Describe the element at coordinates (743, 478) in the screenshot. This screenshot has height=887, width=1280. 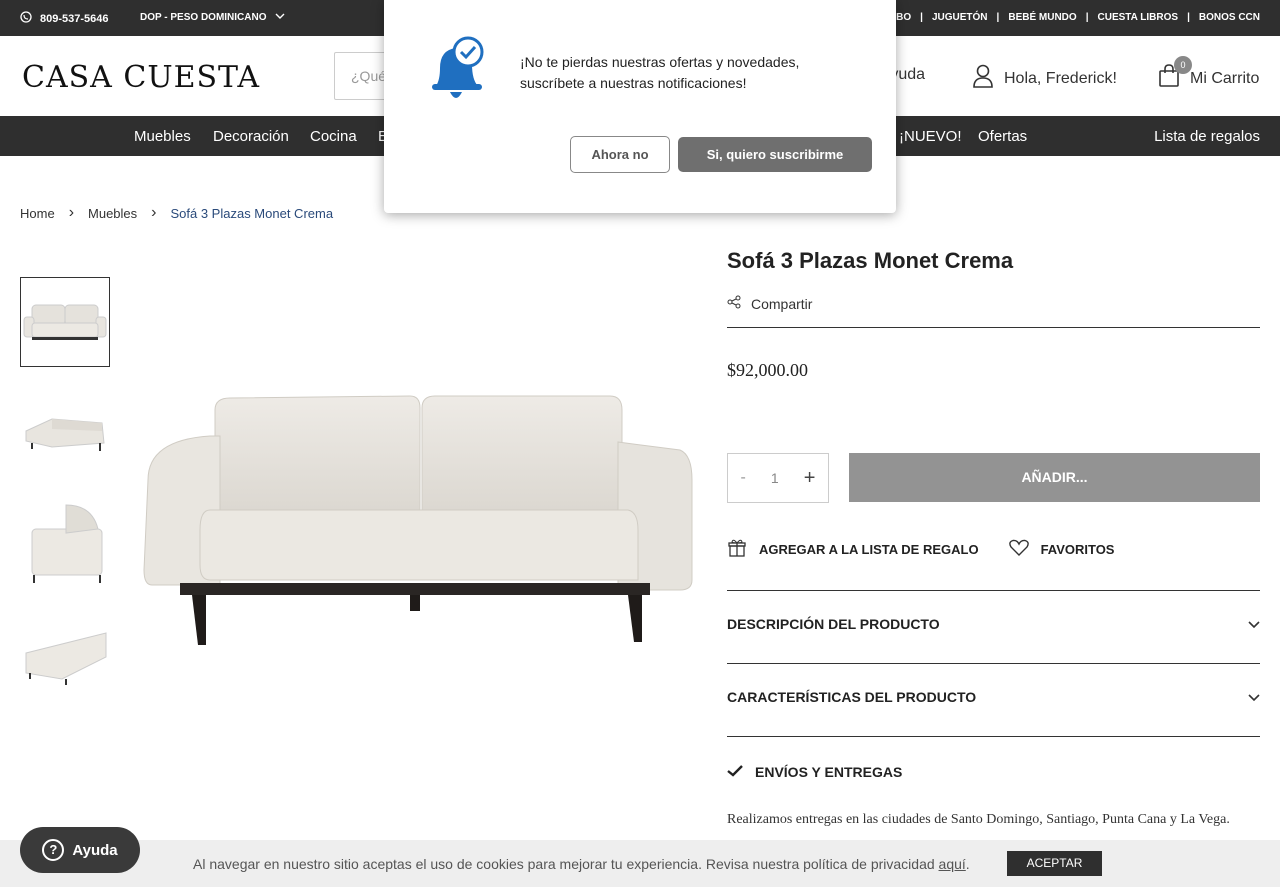
I see `qty-minus-button: -` at that location.